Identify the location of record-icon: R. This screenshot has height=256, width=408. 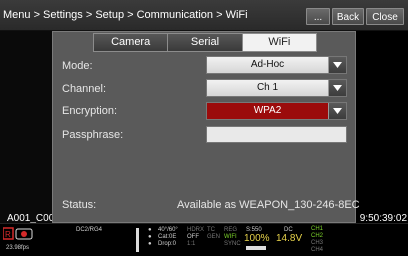
(18, 233).